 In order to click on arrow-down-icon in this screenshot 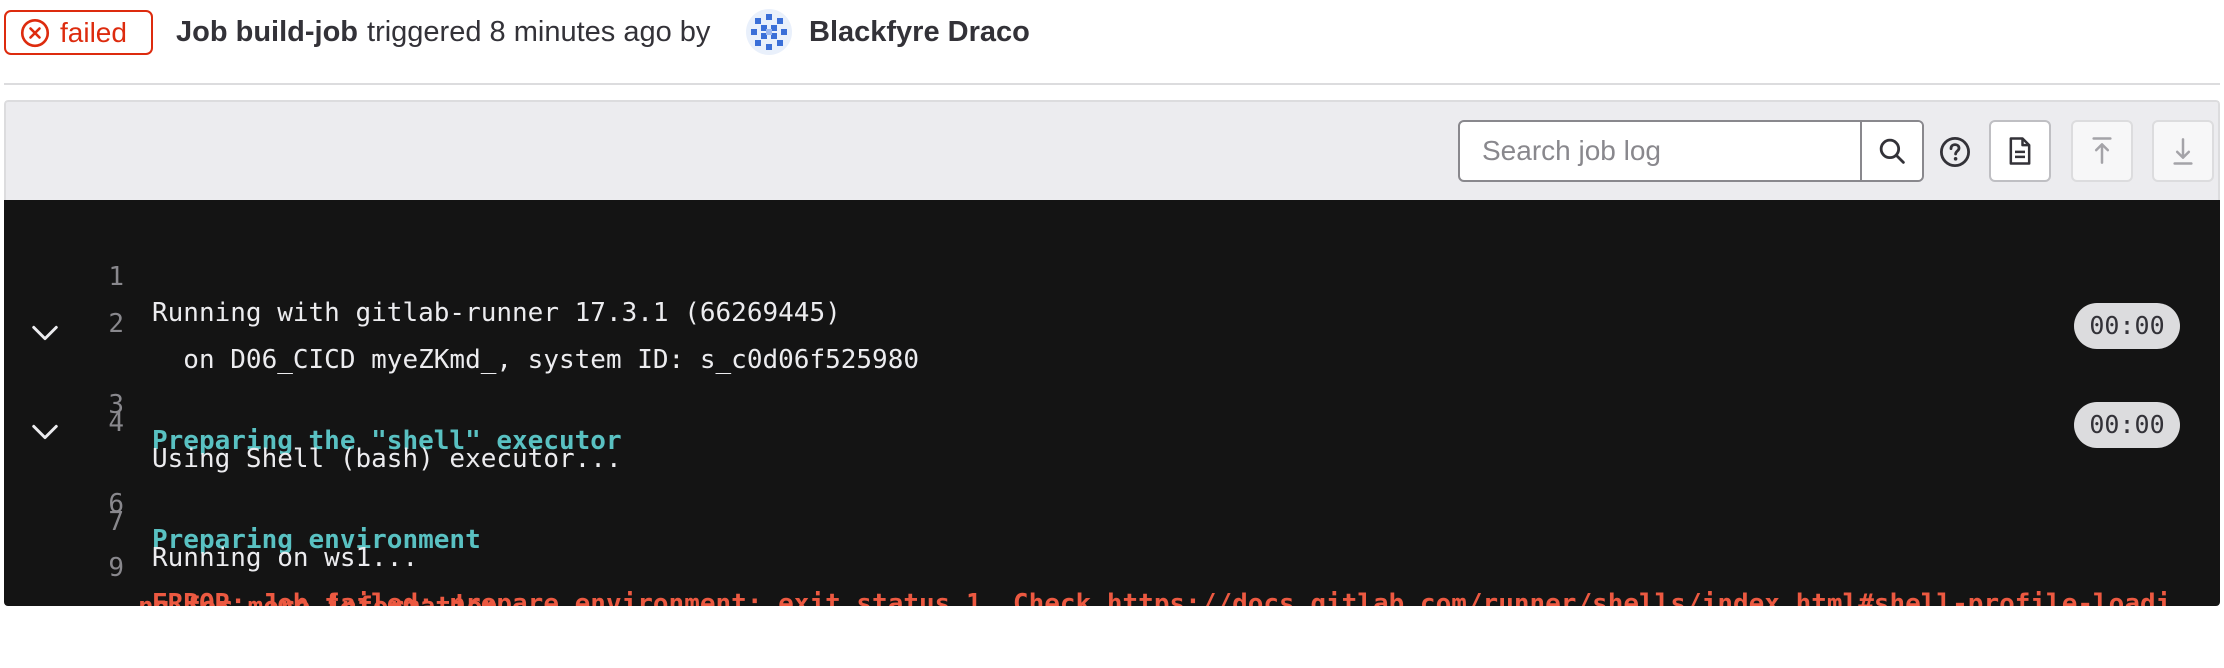, I will do `click(2183, 151)`.